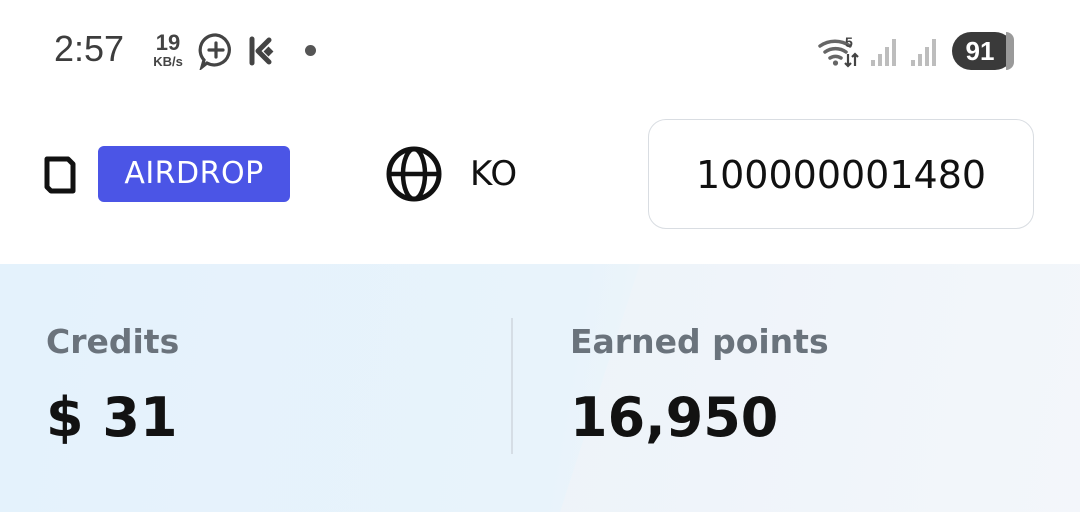  Describe the element at coordinates (838, 53) in the screenshot. I see `wifi-icon` at that location.